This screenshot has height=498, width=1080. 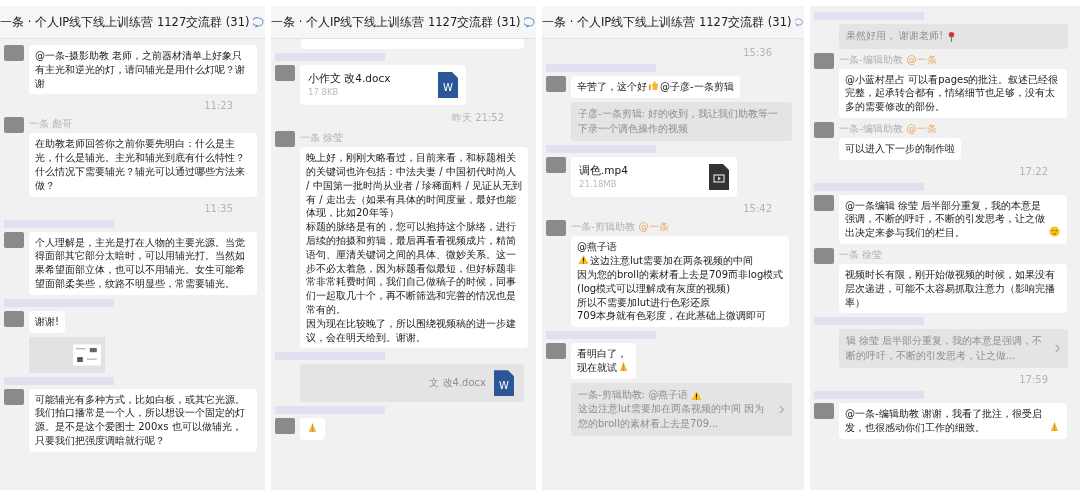 What do you see at coordinates (67, 354) in the screenshot?
I see `image-thumbnail` at bounding box center [67, 354].